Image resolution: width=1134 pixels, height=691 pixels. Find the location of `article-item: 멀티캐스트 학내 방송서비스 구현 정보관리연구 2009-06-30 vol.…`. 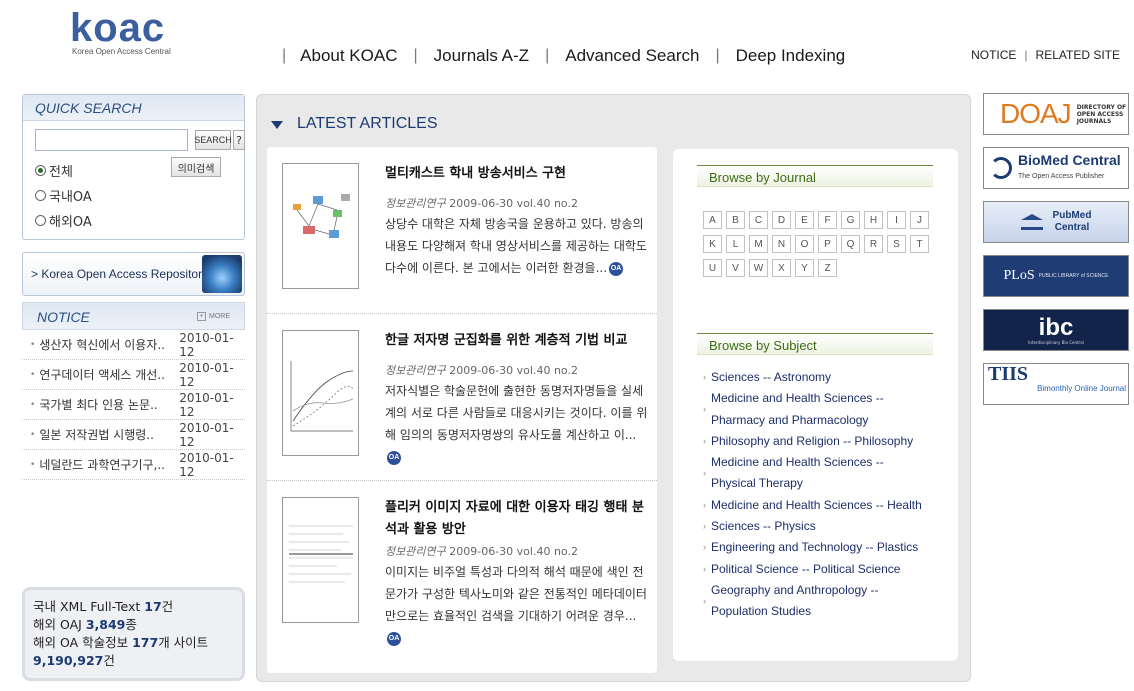

article-item: 멀티캐스트 학내 방송서비스 구현 정보관리연구 2009-06-30 vol.… is located at coordinates (462, 230).